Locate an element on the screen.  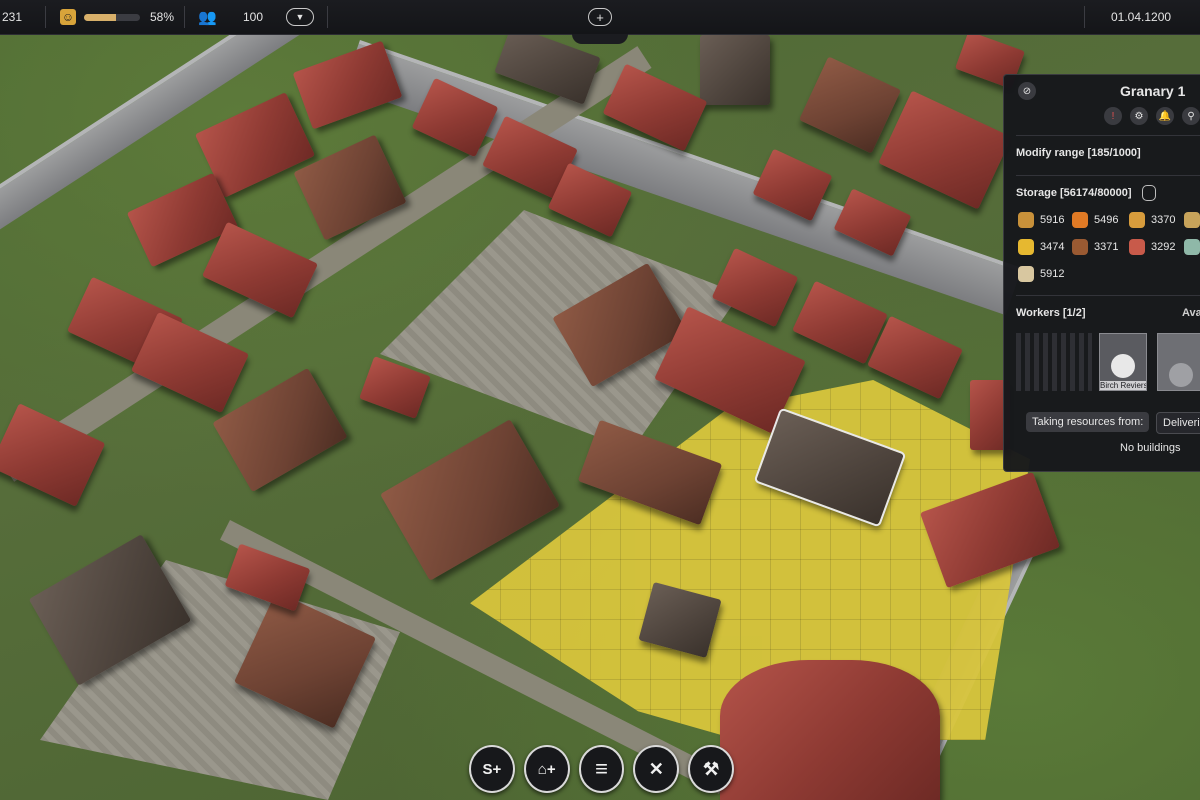
resource-honey: 3370 is located at coordinates (1152, 220).